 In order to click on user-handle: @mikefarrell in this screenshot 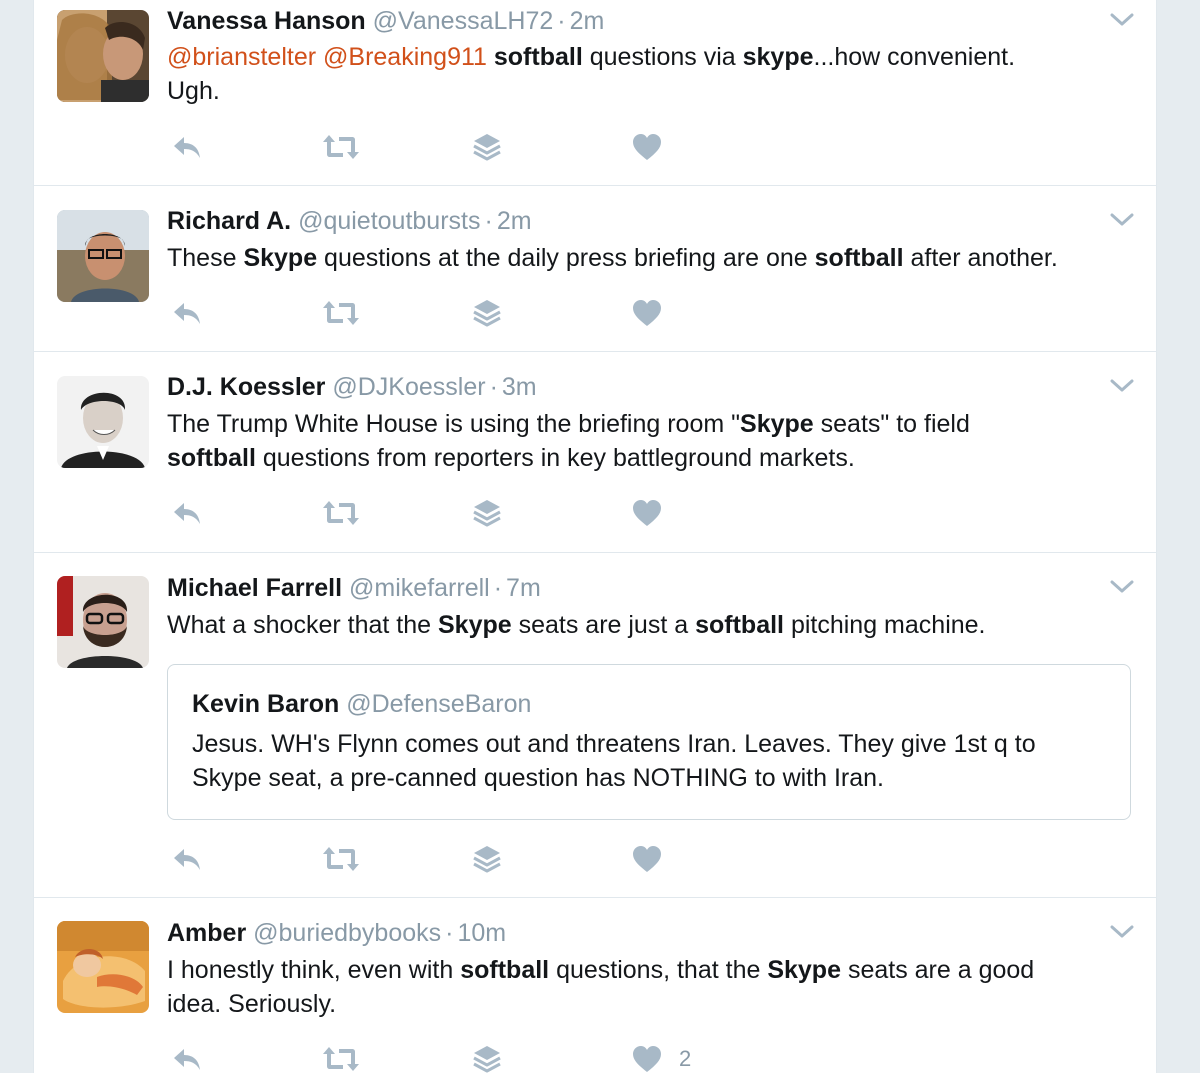, I will do `click(419, 588)`.